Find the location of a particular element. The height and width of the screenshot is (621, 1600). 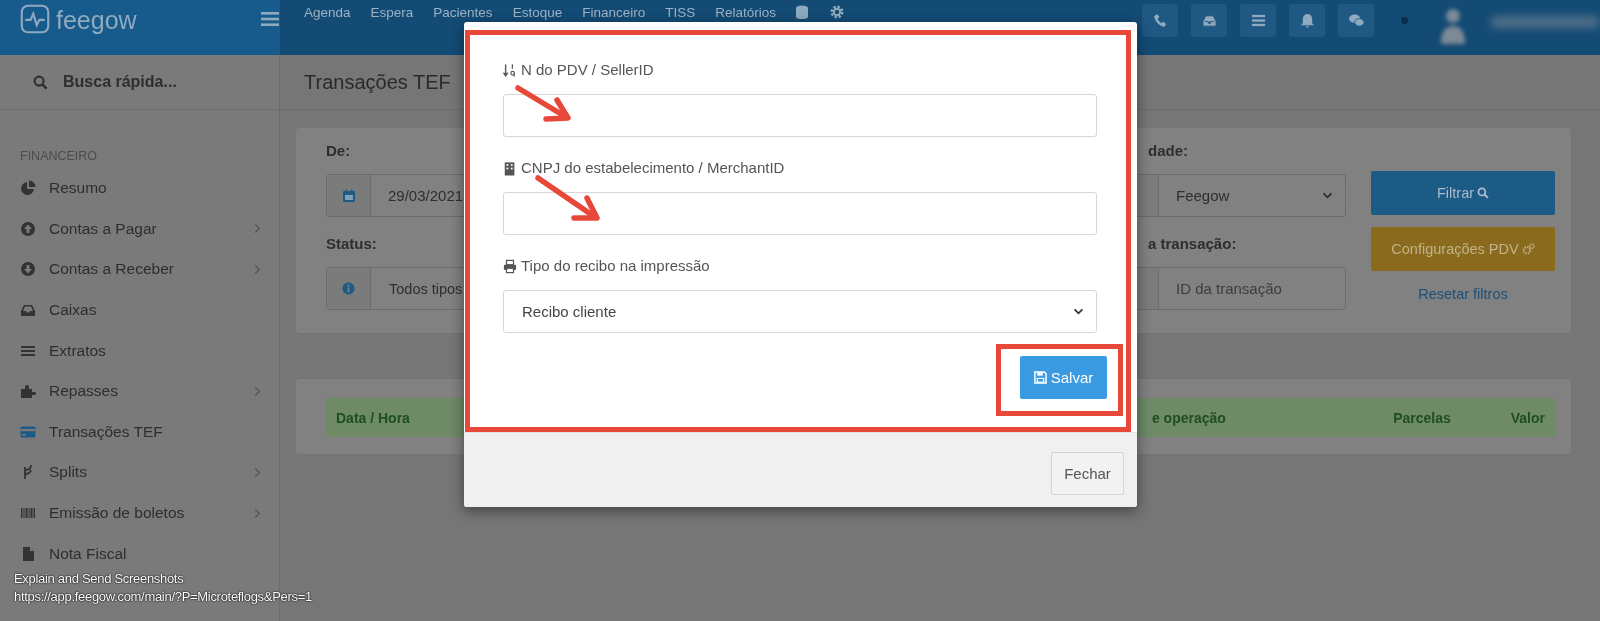

info-icon is located at coordinates (348, 288).